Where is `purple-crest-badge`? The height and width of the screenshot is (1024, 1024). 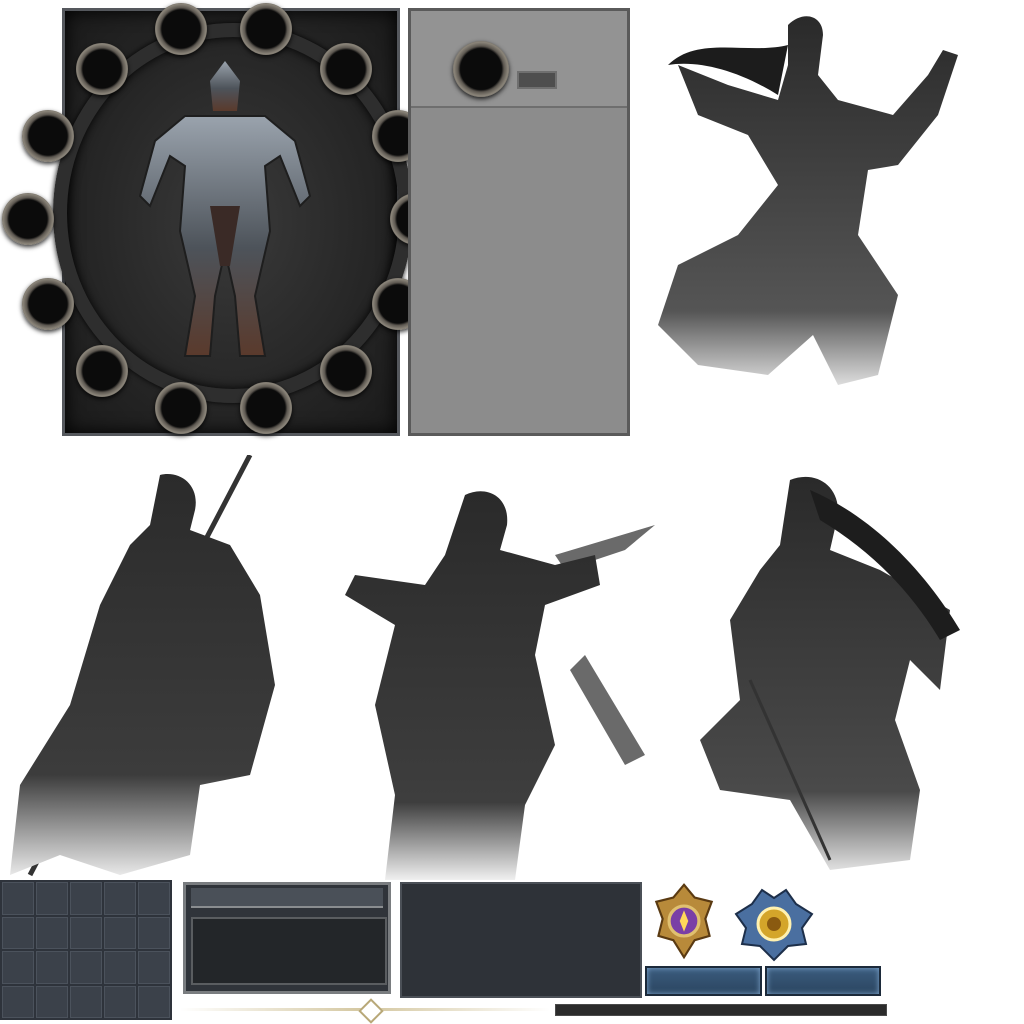
purple-crest-badge is located at coordinates (684, 921).